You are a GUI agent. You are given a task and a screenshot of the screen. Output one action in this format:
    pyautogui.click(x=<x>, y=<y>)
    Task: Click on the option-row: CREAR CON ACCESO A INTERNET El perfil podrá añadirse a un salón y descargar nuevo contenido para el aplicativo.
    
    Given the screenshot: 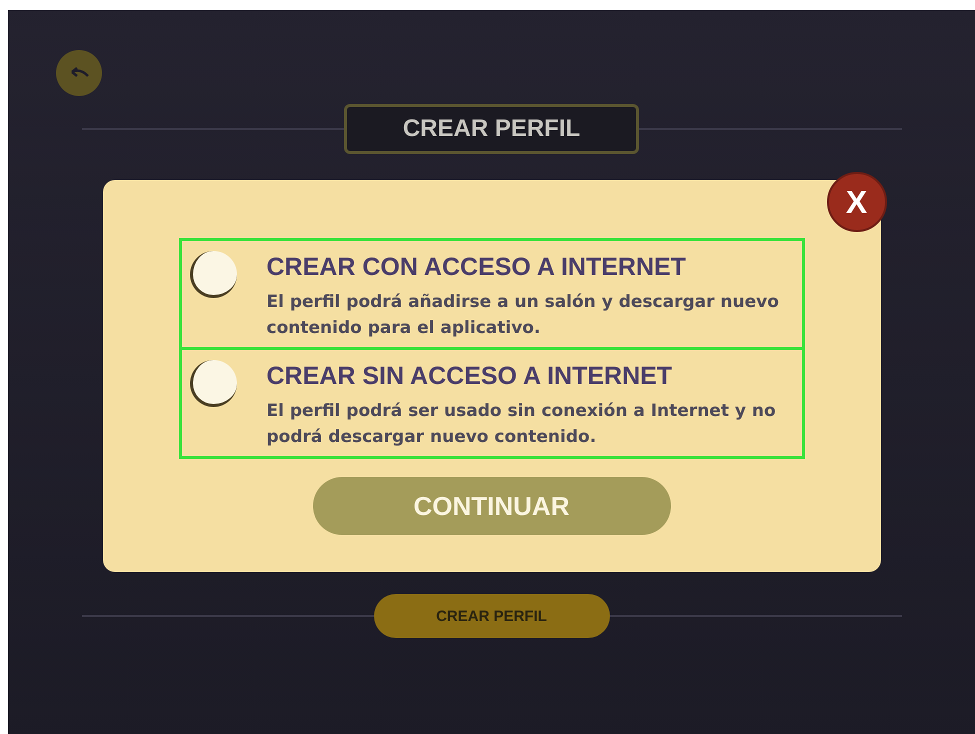 What is the action you would take?
    pyautogui.click(x=491, y=294)
    